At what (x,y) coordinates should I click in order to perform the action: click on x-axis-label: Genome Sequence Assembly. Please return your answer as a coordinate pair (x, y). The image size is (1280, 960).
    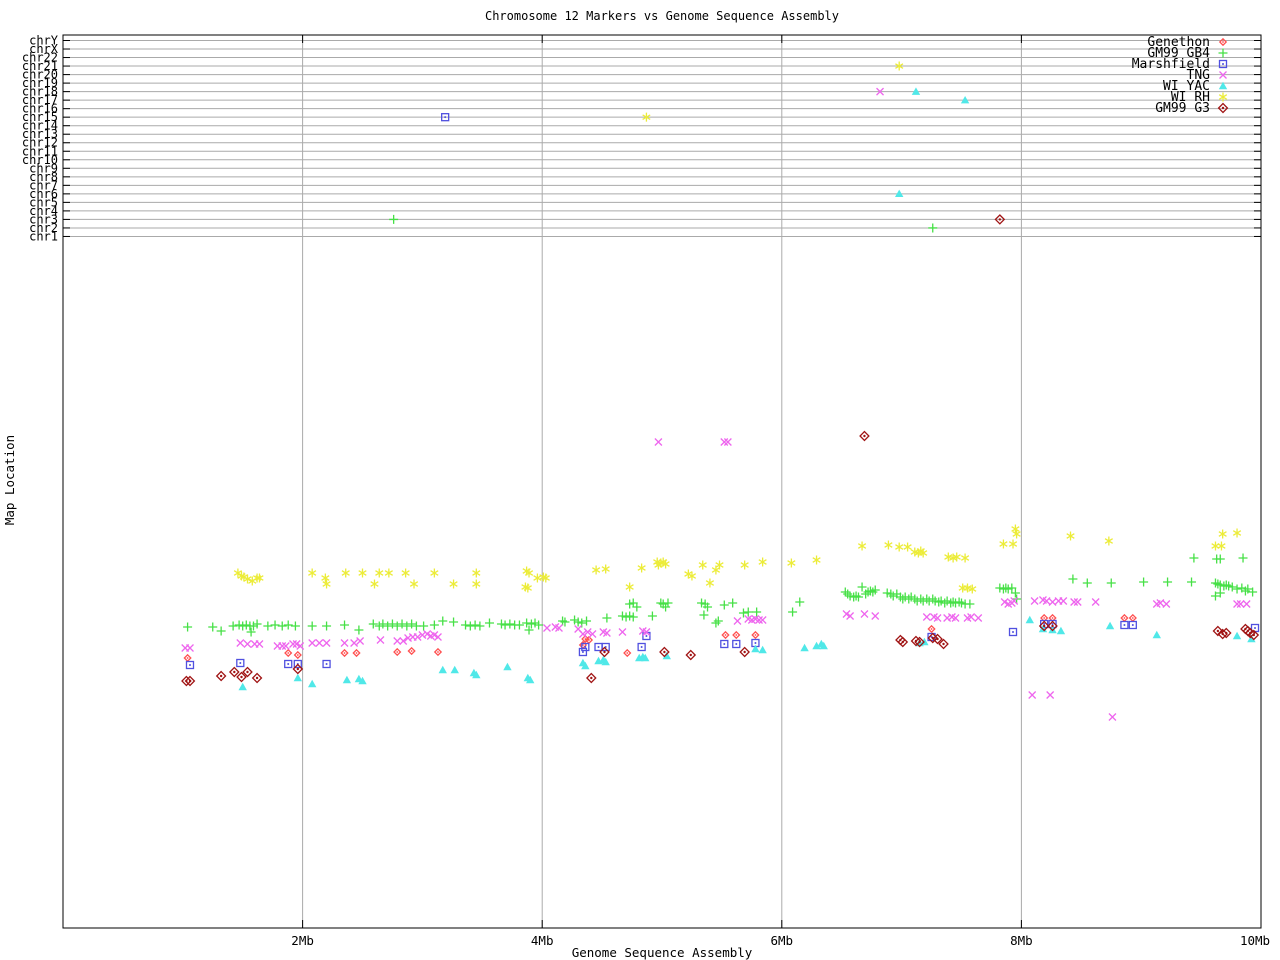
    Looking at the image, I should click on (662, 952).